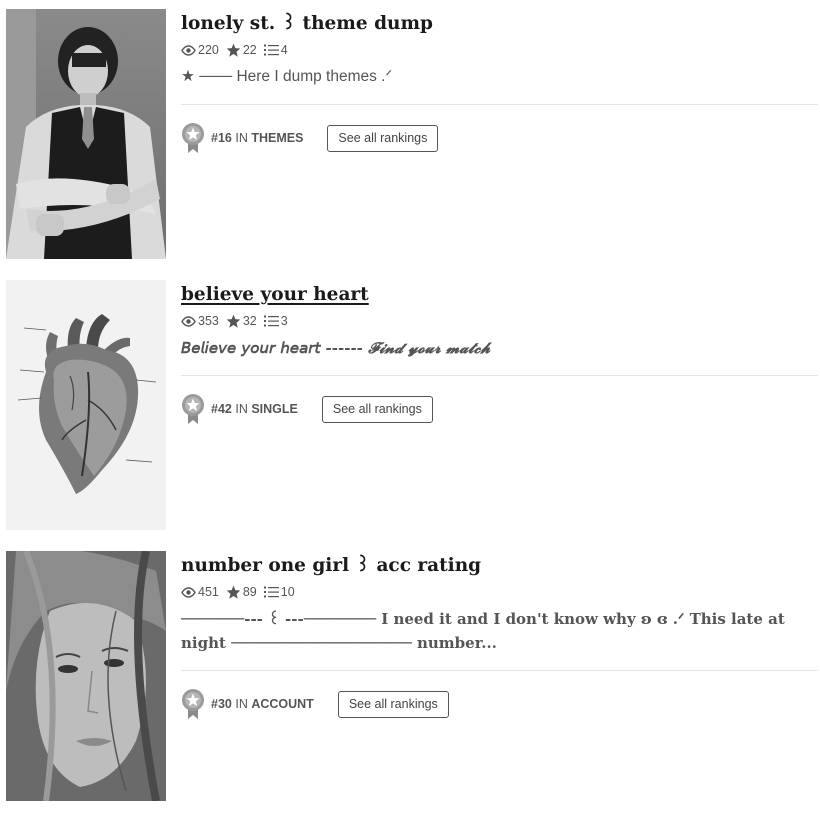 This screenshot has width=820, height=821. What do you see at coordinates (499, 566) in the screenshot?
I see `story-title: number one girl ꒱ acc rating` at bounding box center [499, 566].